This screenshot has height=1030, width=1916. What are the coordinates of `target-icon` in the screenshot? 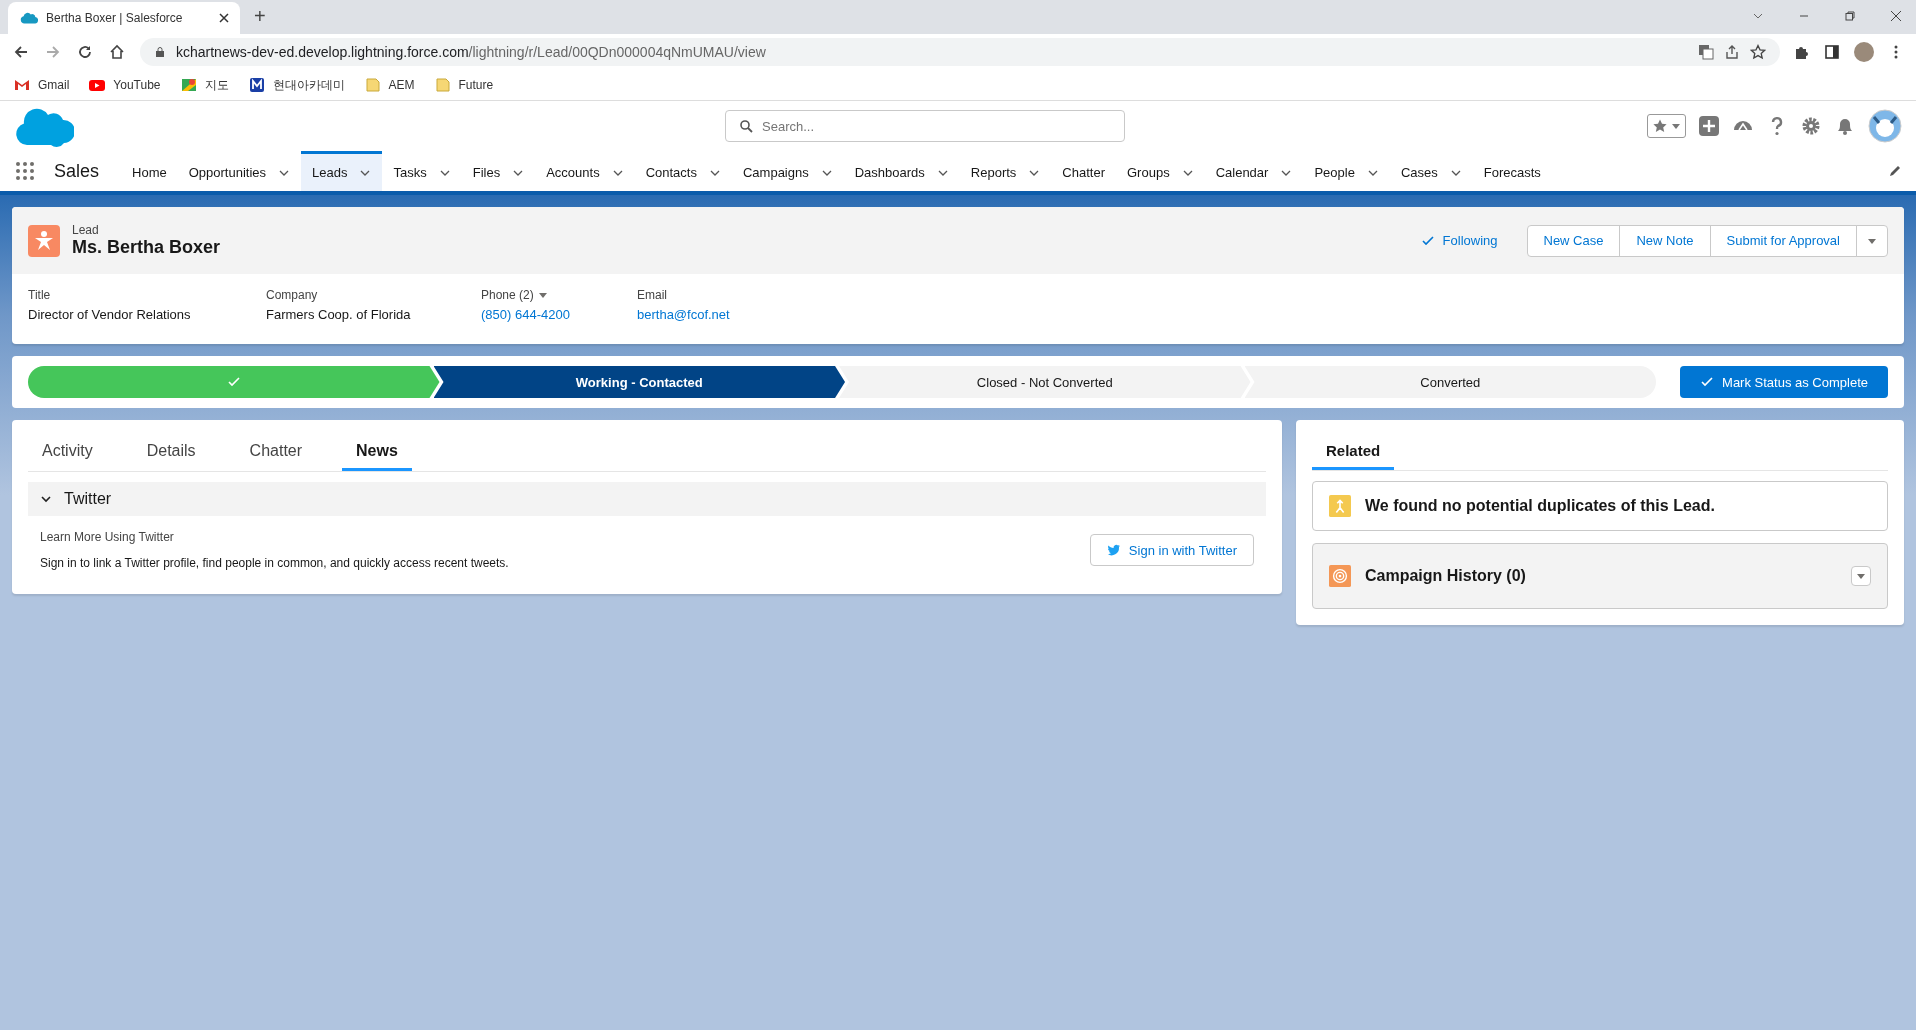 It's located at (1340, 576).